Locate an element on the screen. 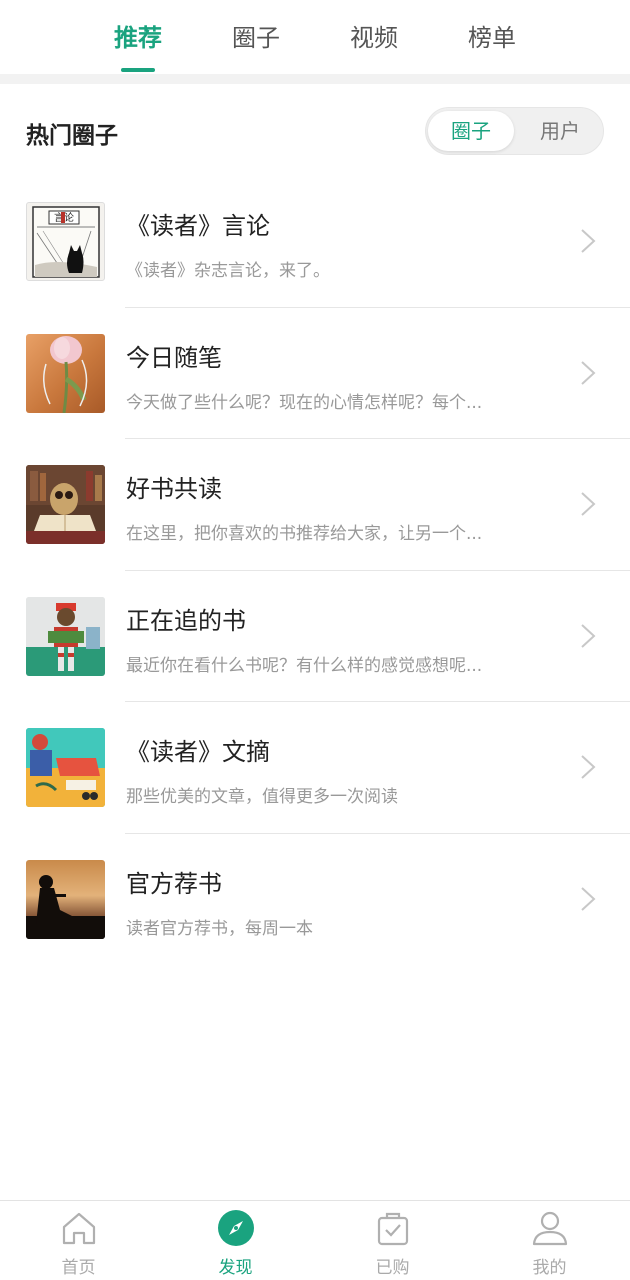  home-icon is located at coordinates (79, 1228).